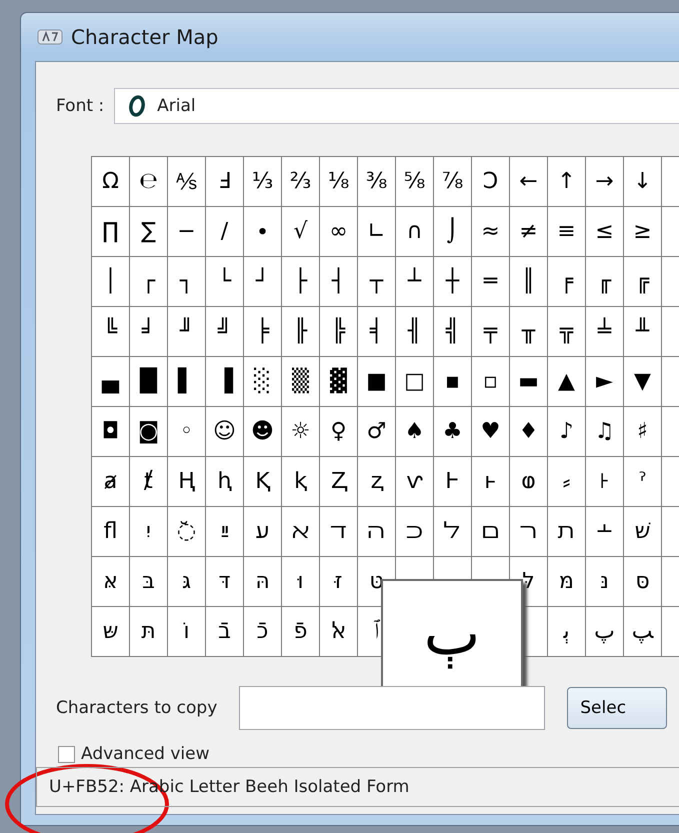 The width and height of the screenshot is (679, 833). I want to click on character-cell: ◦, so click(187, 432).